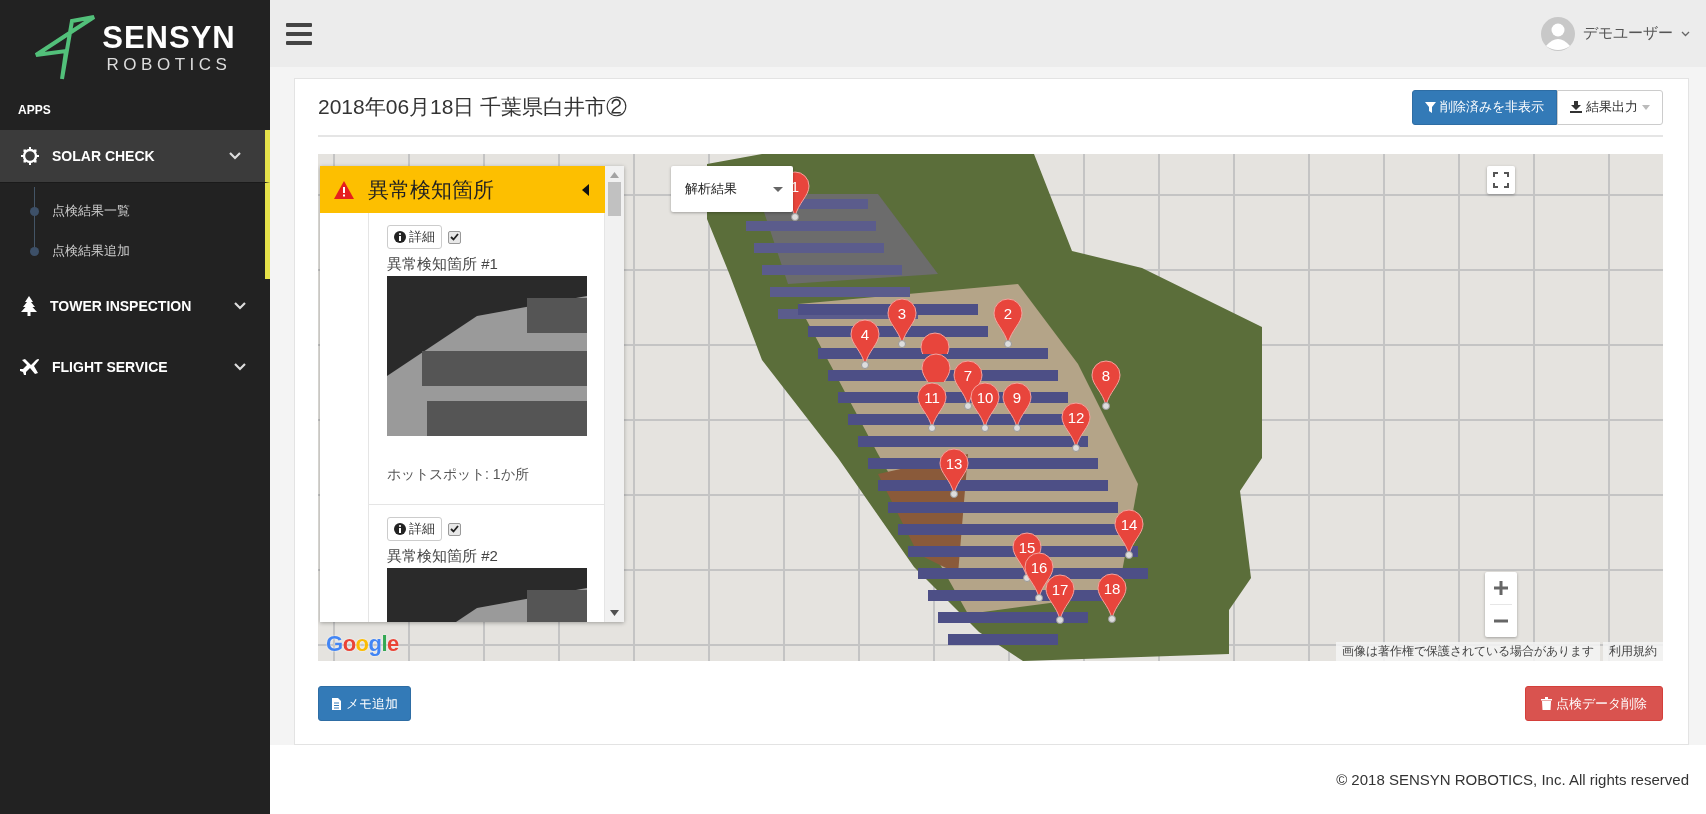 The image size is (1706, 814). Describe the element at coordinates (443, 264) in the screenshot. I see `anomaly-title: 異常検知箇所 #1` at that location.